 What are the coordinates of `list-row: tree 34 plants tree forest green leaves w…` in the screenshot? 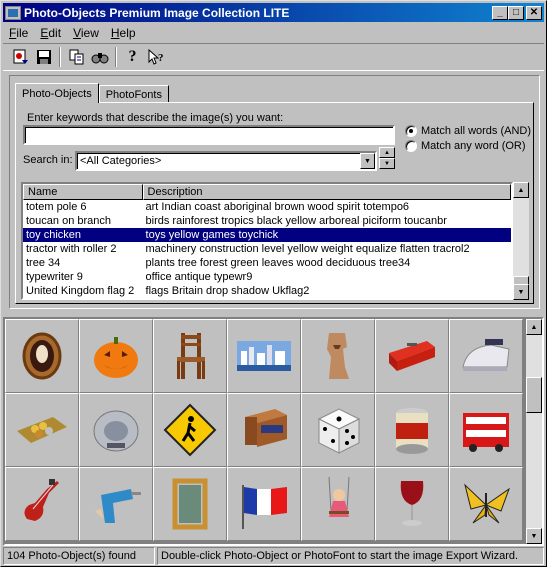 It's located at (267, 263).